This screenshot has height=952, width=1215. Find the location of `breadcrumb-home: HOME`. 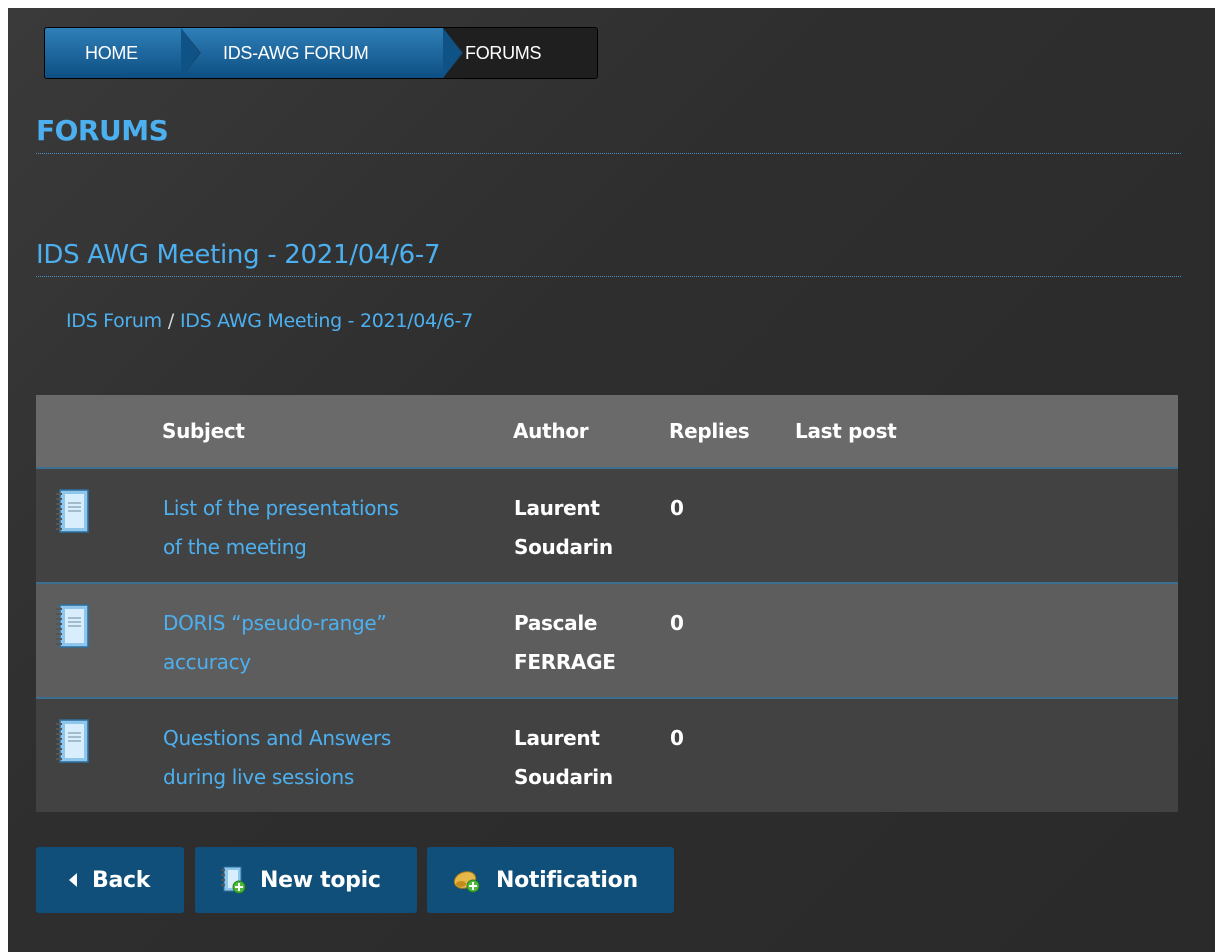

breadcrumb-home: HOME is located at coordinates (123, 53).